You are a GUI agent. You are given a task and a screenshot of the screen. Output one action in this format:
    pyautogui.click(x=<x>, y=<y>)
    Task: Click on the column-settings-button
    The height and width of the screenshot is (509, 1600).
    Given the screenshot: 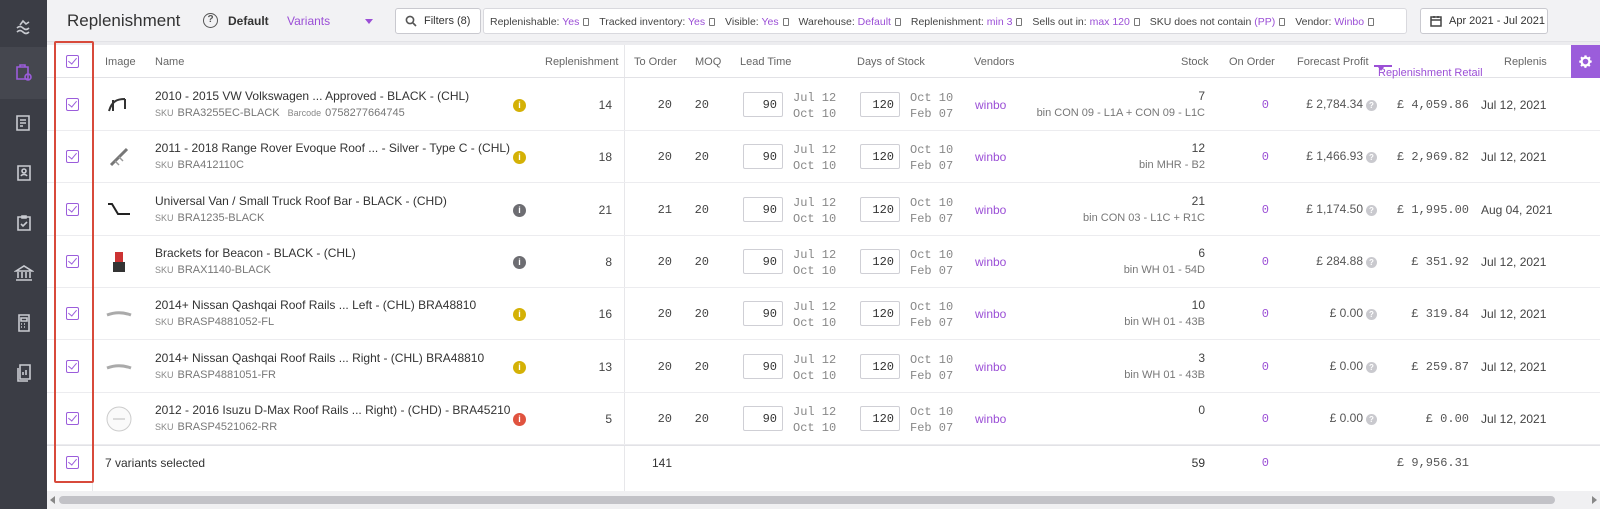 What is the action you would take?
    pyautogui.click(x=1585, y=61)
    